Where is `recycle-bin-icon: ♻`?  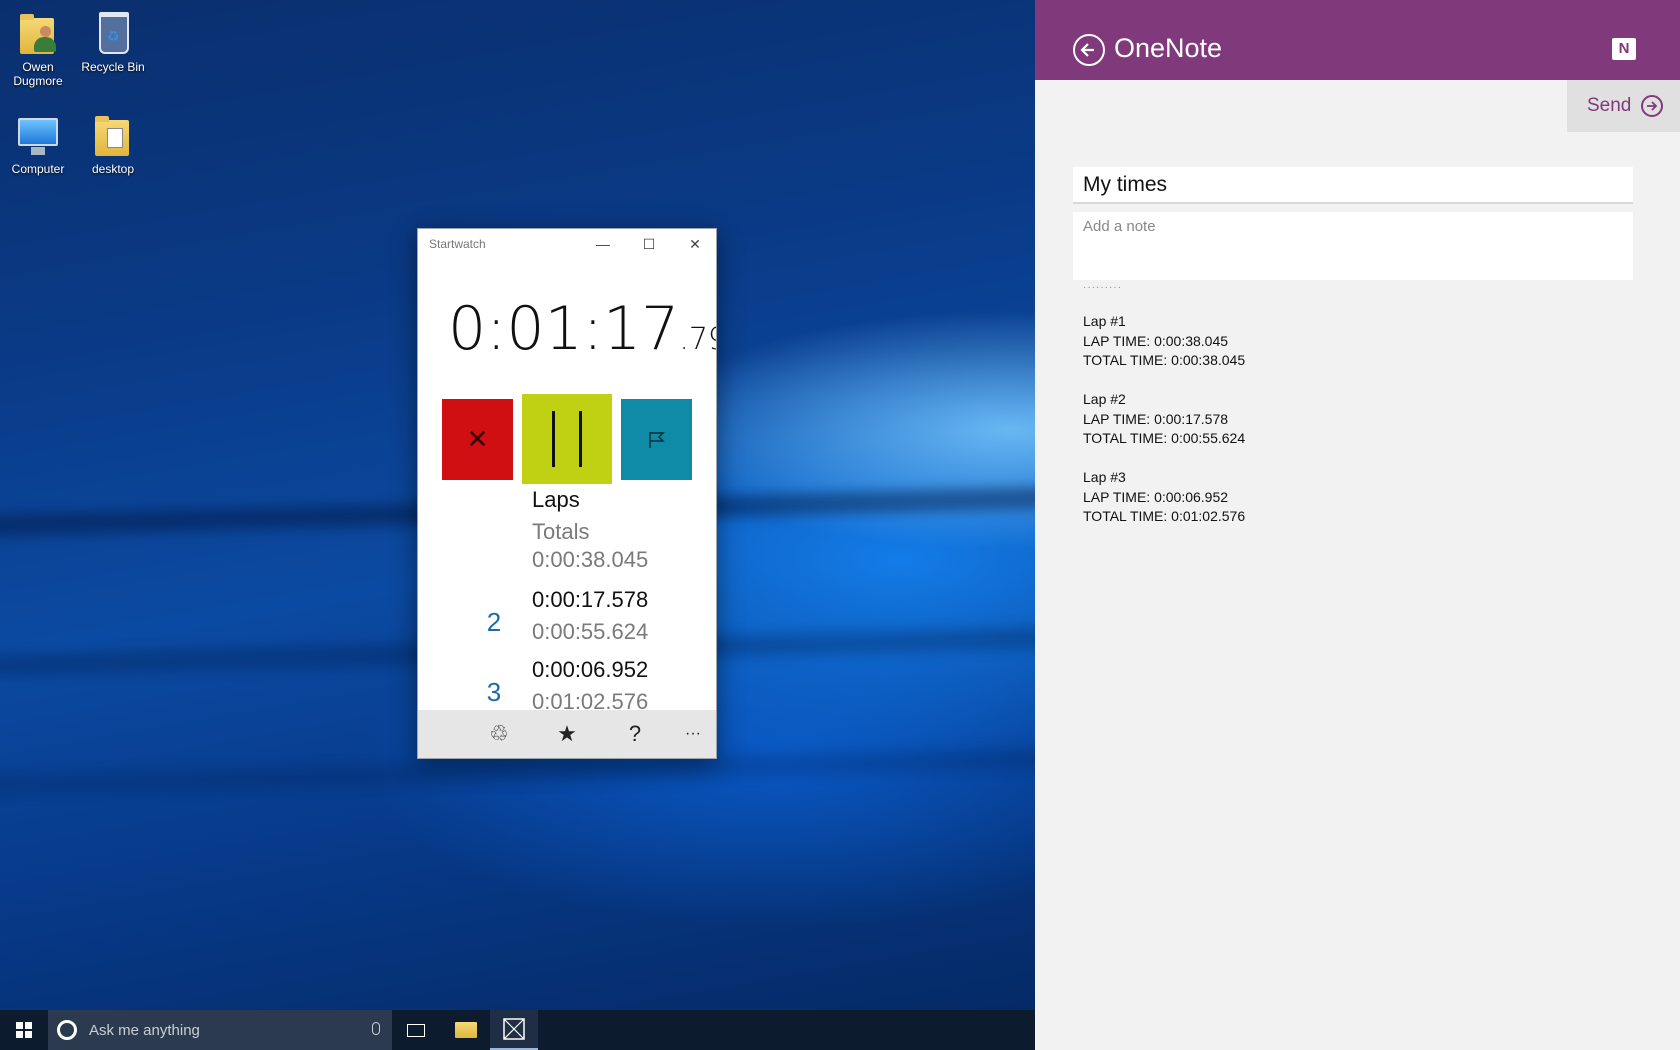
recycle-bin-icon: ♻ is located at coordinates (113, 32).